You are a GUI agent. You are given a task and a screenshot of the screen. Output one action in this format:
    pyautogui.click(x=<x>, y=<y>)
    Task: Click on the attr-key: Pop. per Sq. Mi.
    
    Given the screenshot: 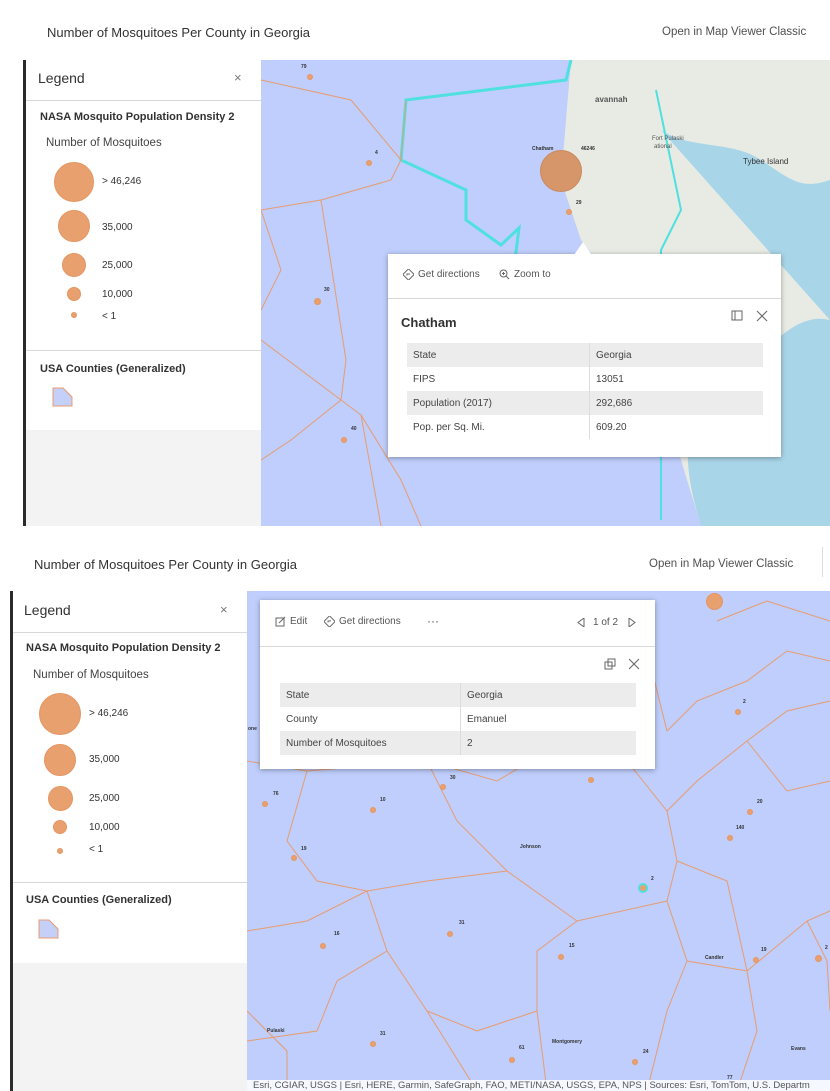 What is the action you would take?
    pyautogui.click(x=498, y=427)
    